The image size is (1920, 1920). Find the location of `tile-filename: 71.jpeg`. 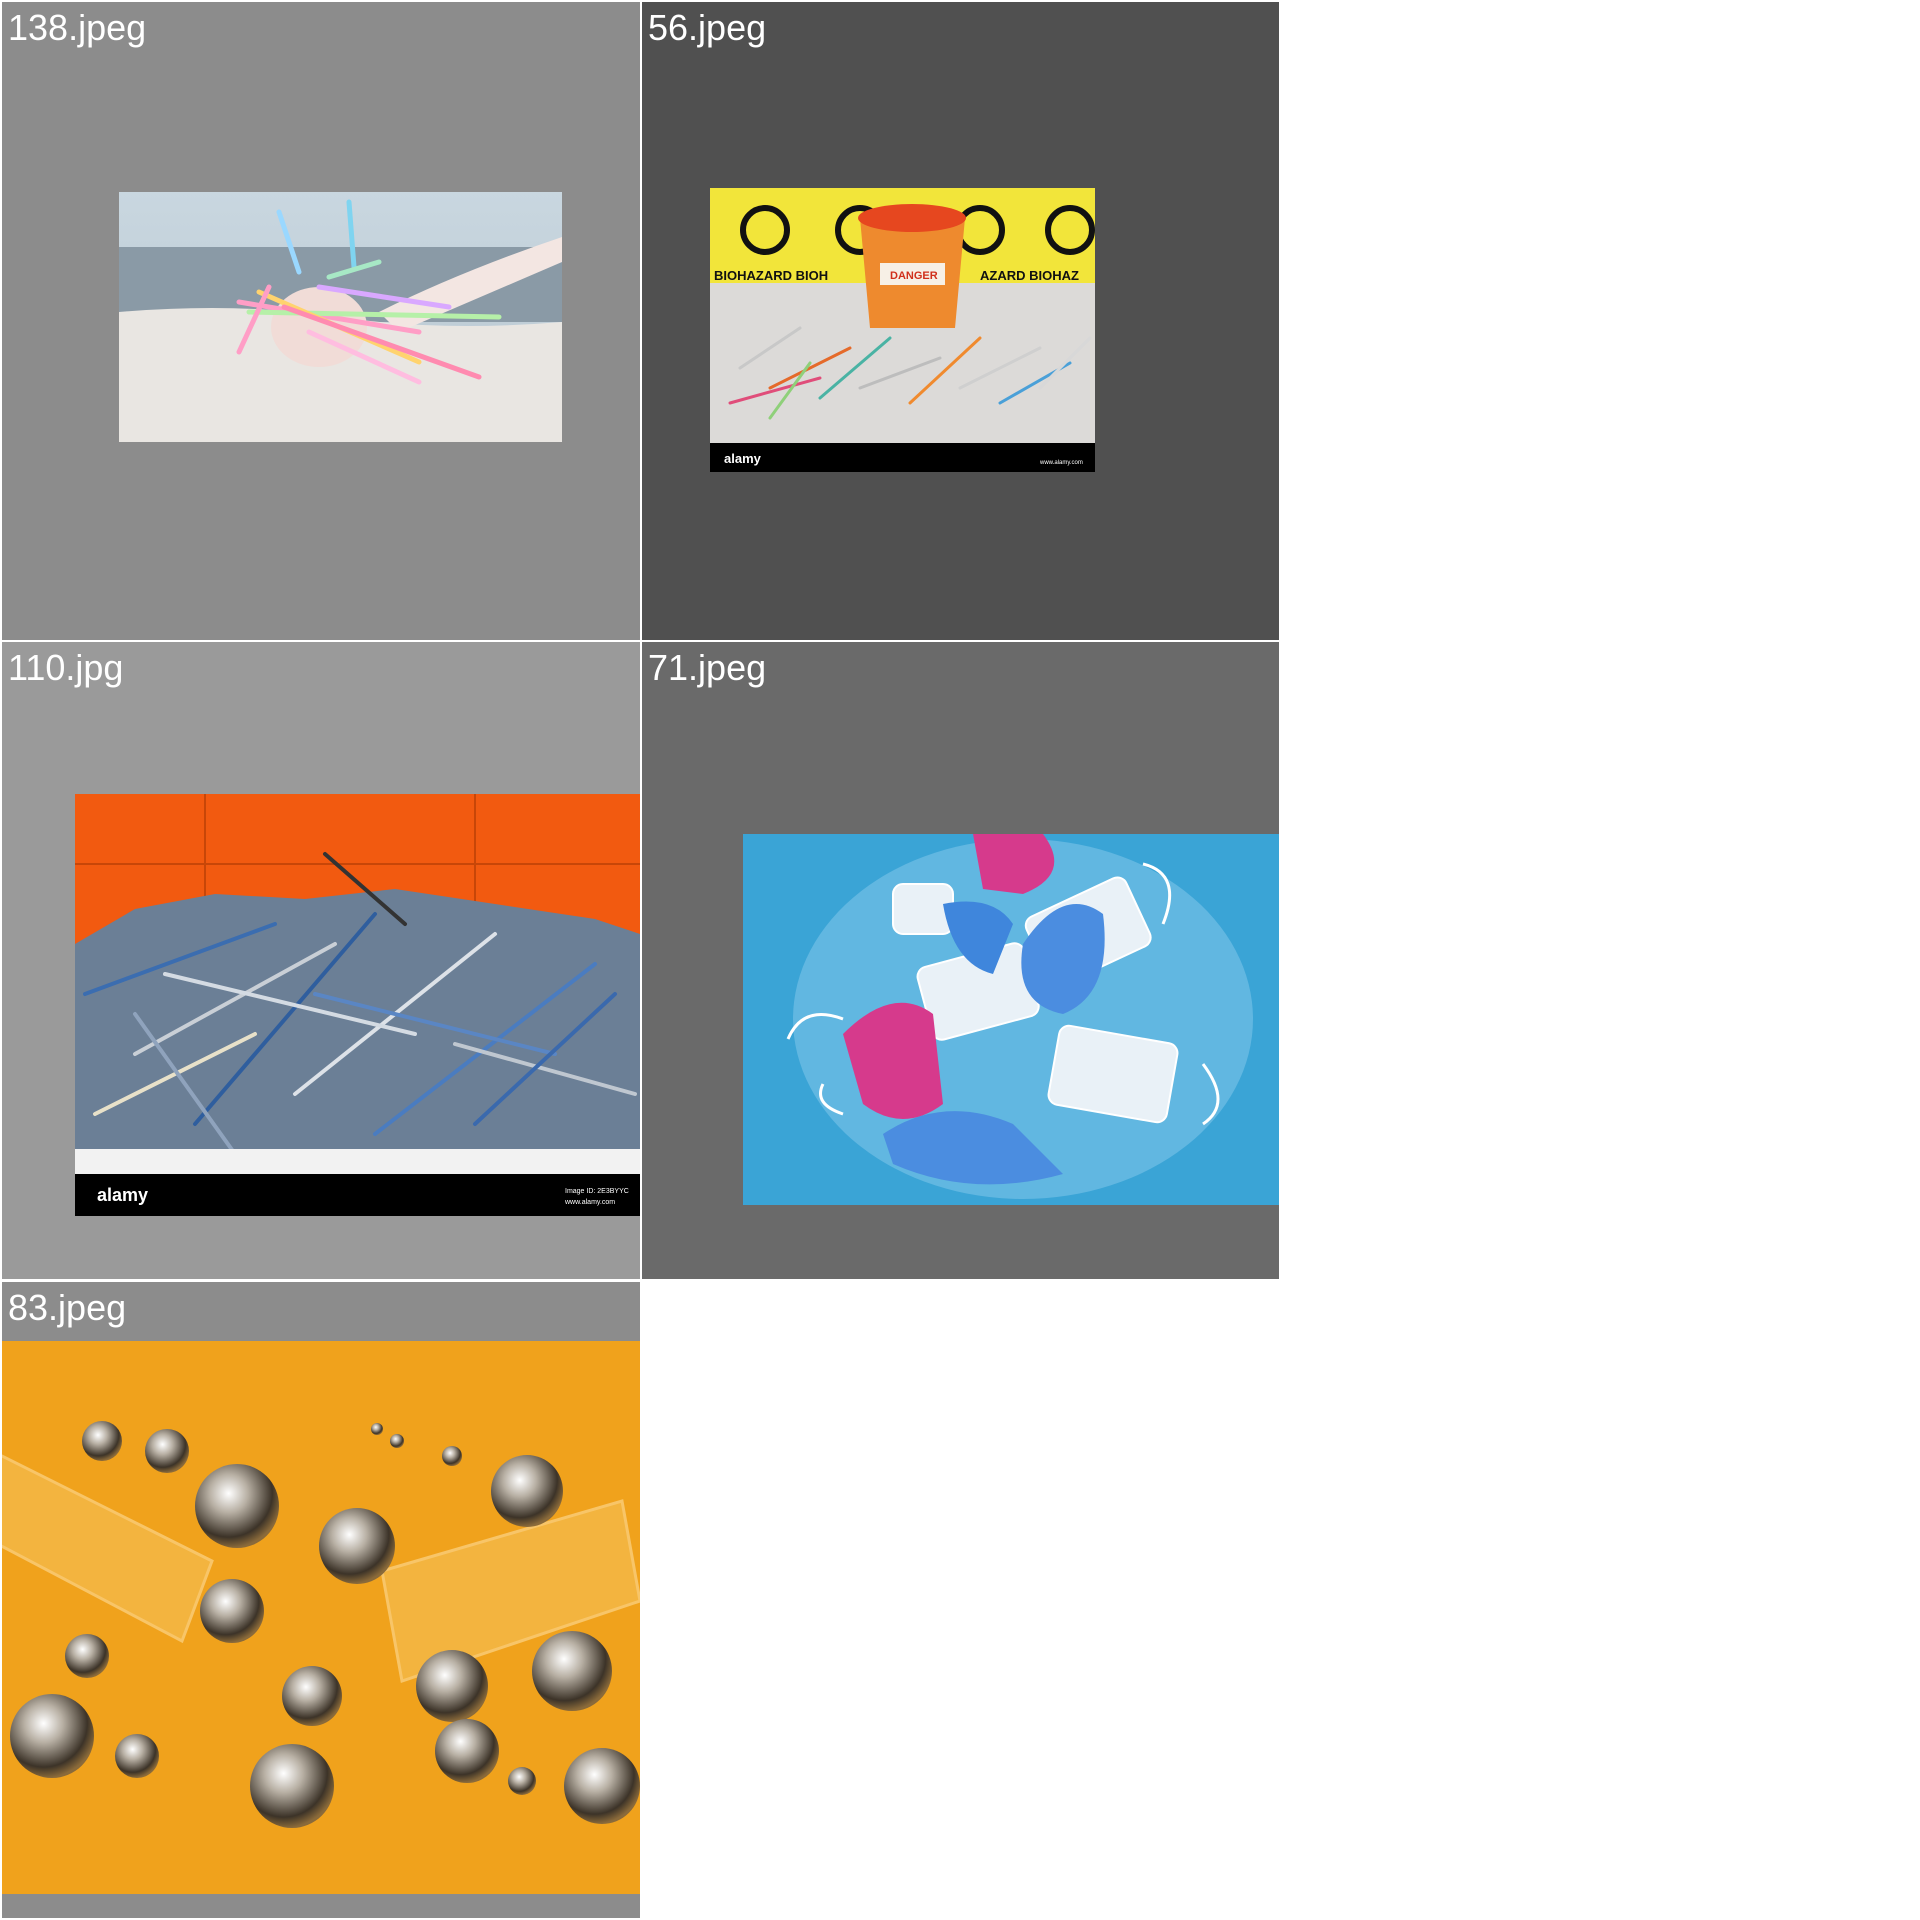

tile-filename: 71.jpeg is located at coordinates (707, 667).